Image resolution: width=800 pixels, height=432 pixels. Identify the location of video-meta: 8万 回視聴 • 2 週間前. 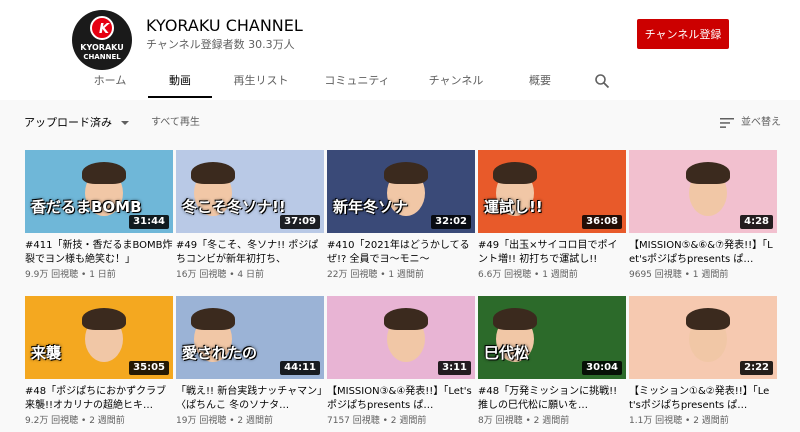
(552, 421).